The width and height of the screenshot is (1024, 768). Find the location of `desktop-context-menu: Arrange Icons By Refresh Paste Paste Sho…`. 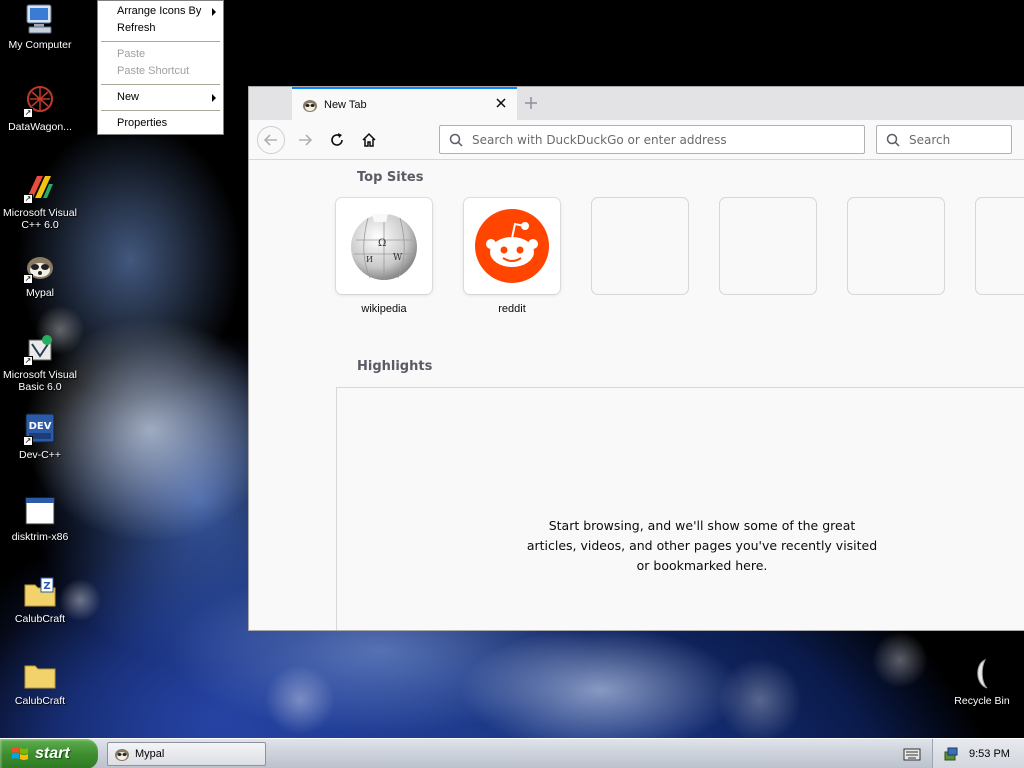

desktop-context-menu: Arrange Icons By Refresh Paste Paste Sho… is located at coordinates (160, 67).